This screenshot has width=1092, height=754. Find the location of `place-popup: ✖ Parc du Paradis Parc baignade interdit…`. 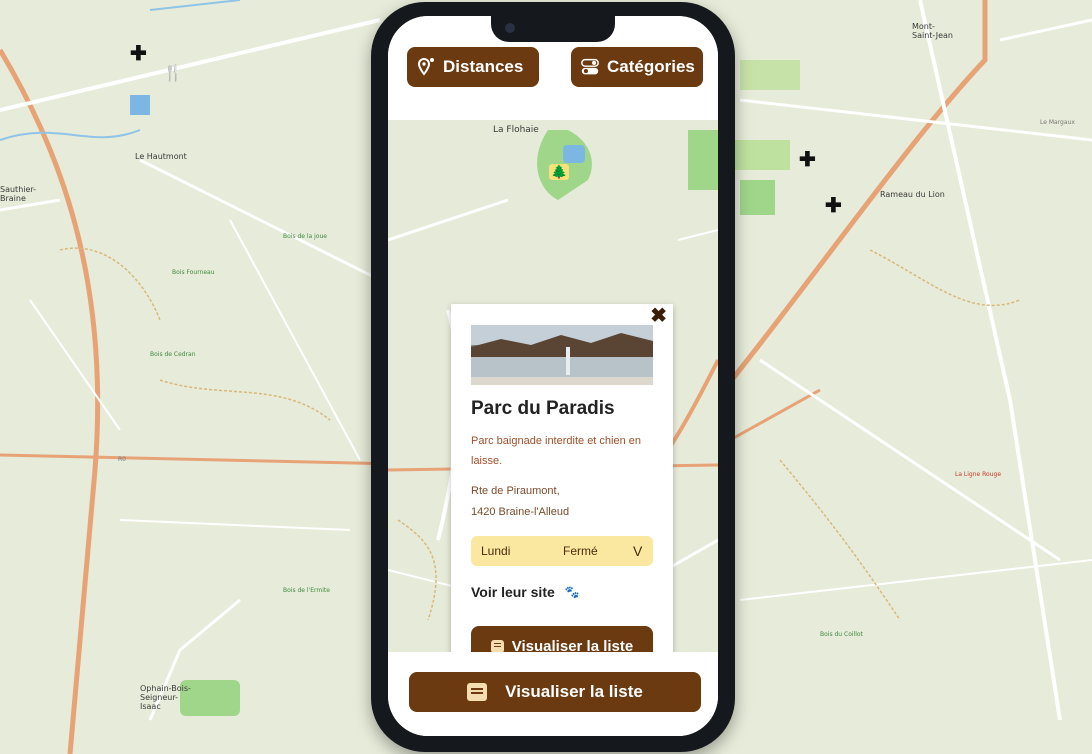

place-popup: ✖ Parc du Paradis Parc baignade interdit… is located at coordinates (562, 478).